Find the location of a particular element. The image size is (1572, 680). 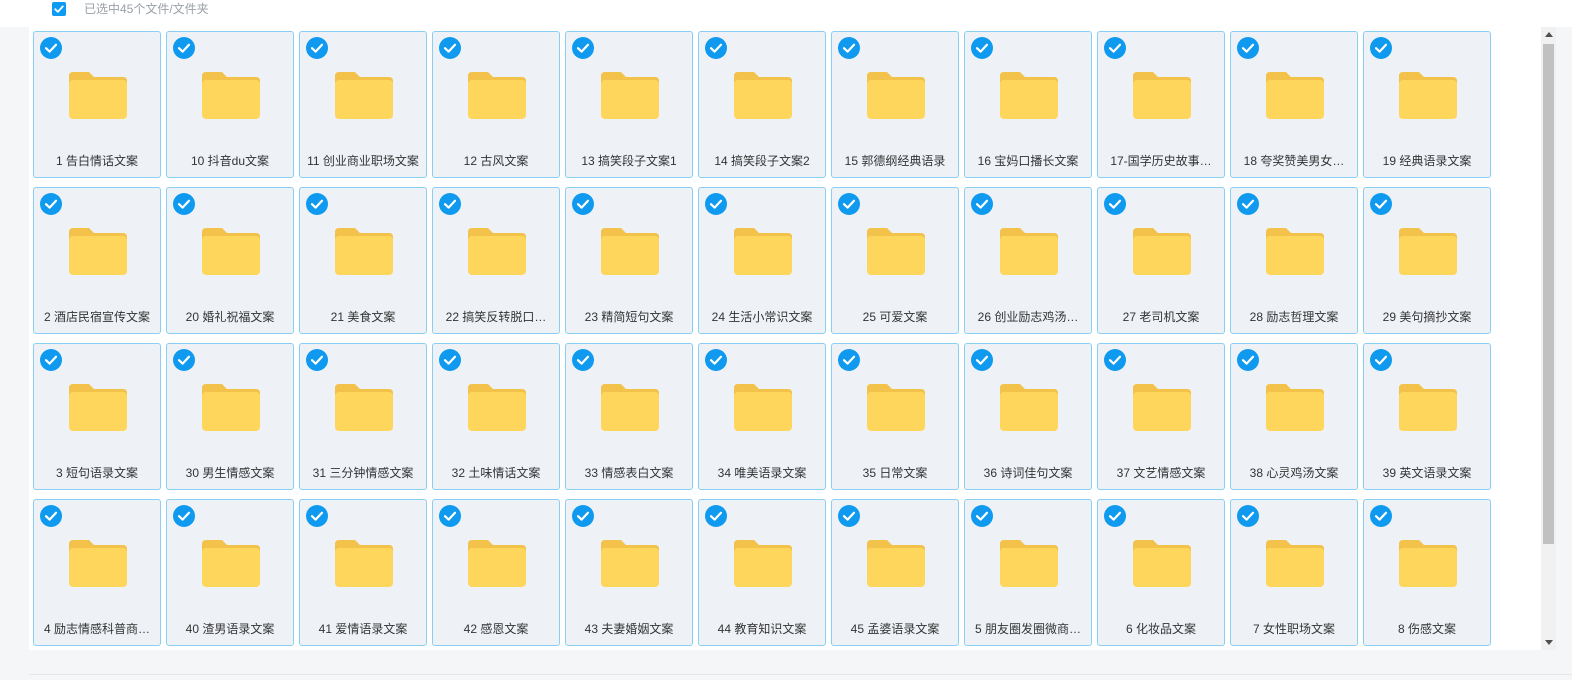

folder-tile: 20 婚礼祝福文案 is located at coordinates (230, 260).